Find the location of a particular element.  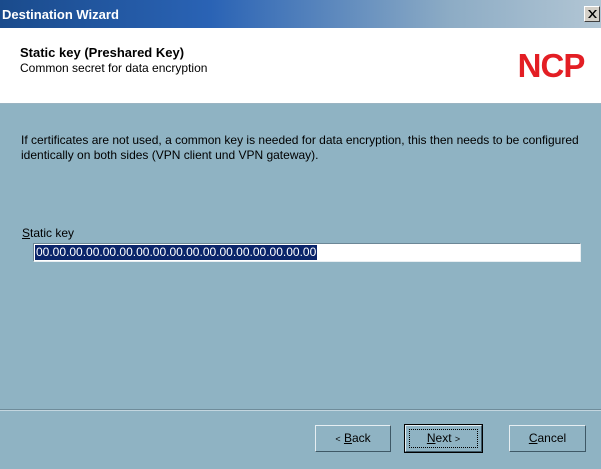

cancel-button: Cancel is located at coordinates (547, 438).